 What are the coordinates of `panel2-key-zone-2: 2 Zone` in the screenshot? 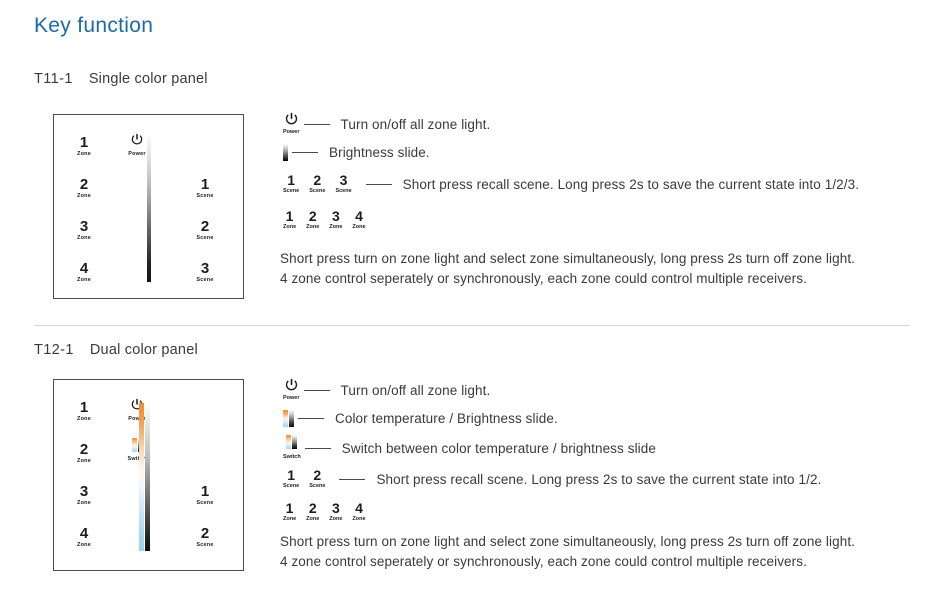 It's located at (84, 453).